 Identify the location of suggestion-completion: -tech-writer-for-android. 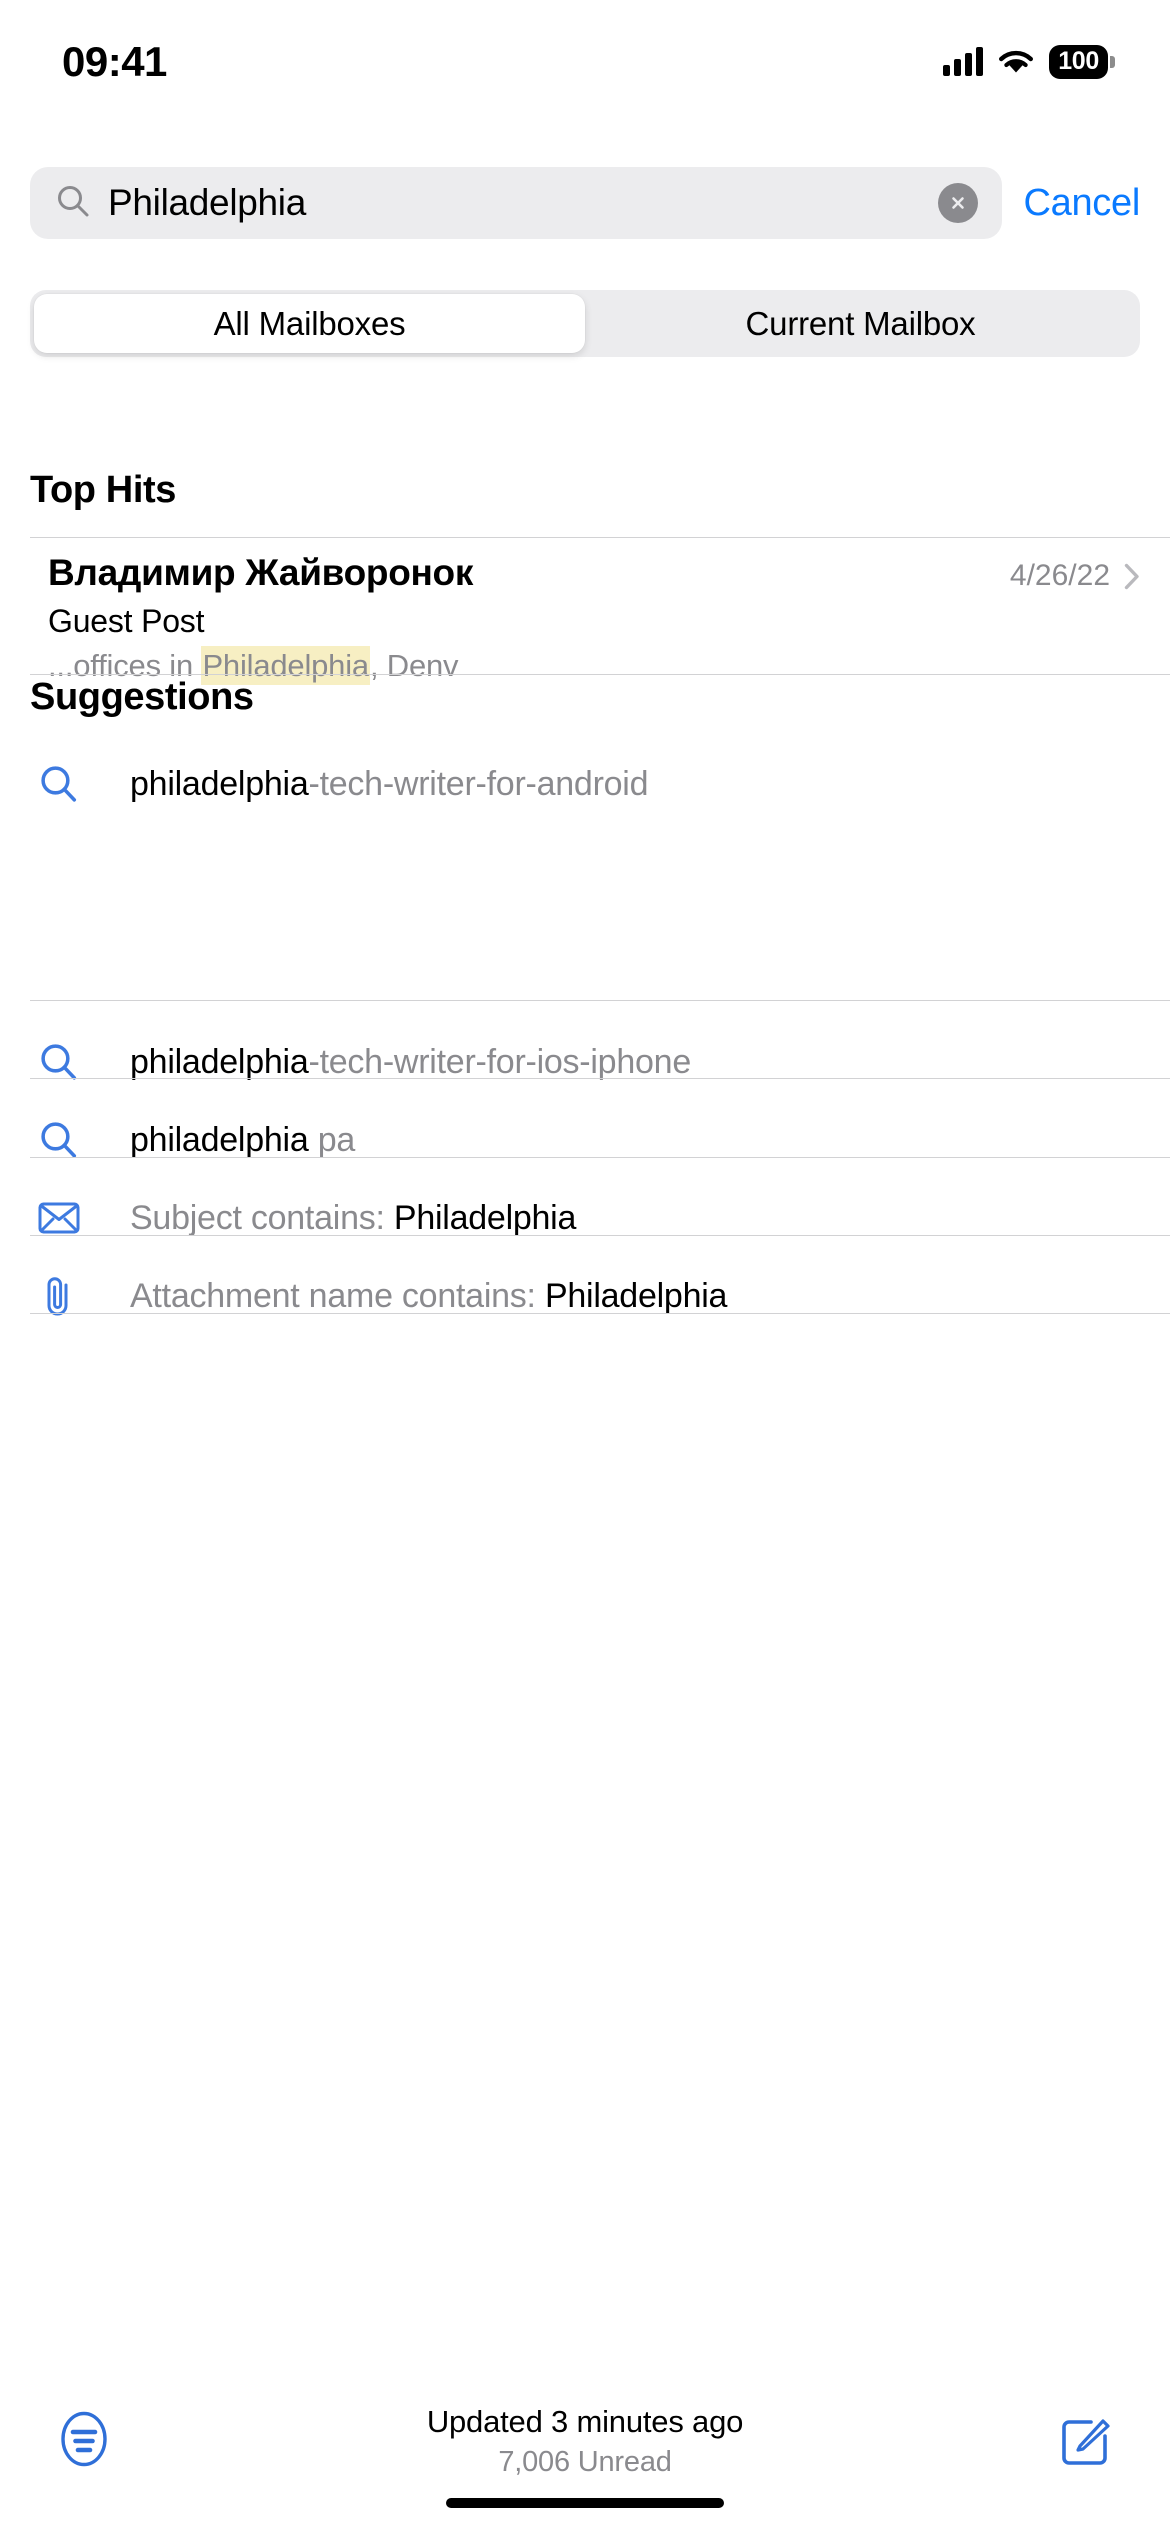
(478, 783).